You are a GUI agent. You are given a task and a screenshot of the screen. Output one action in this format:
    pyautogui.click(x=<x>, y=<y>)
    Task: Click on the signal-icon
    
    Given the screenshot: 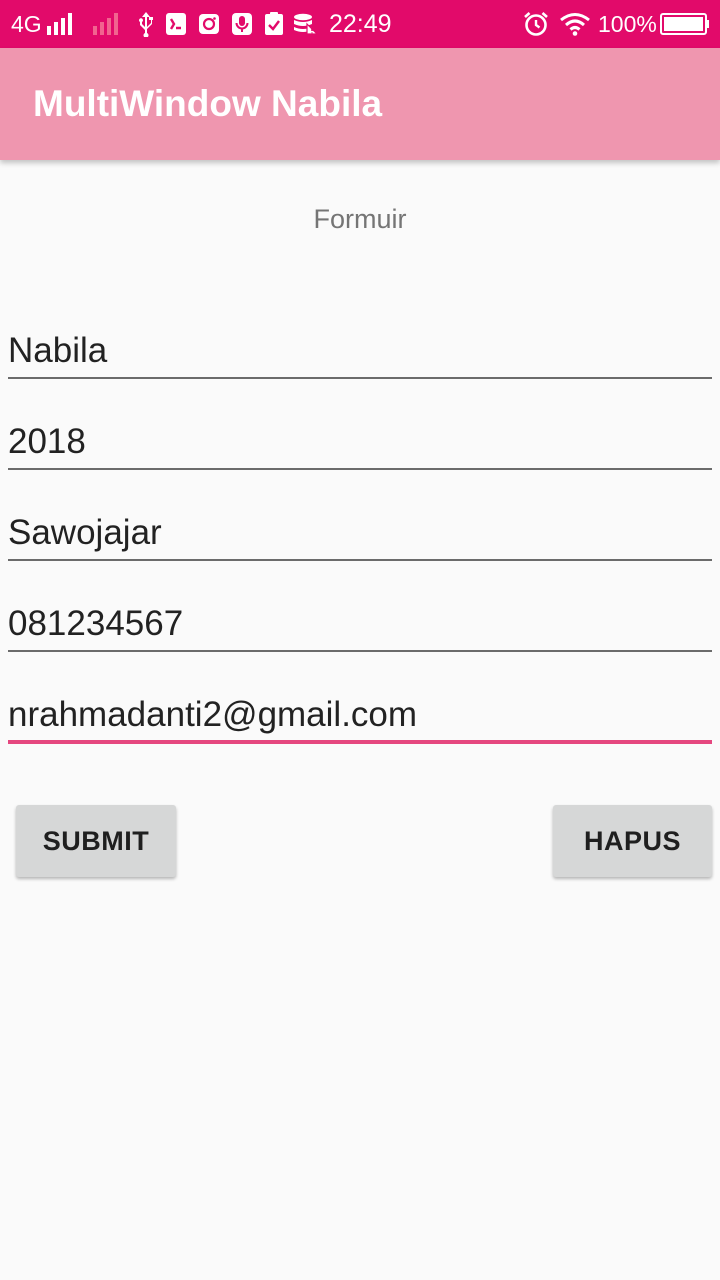 What is the action you would take?
    pyautogui.click(x=60, y=24)
    